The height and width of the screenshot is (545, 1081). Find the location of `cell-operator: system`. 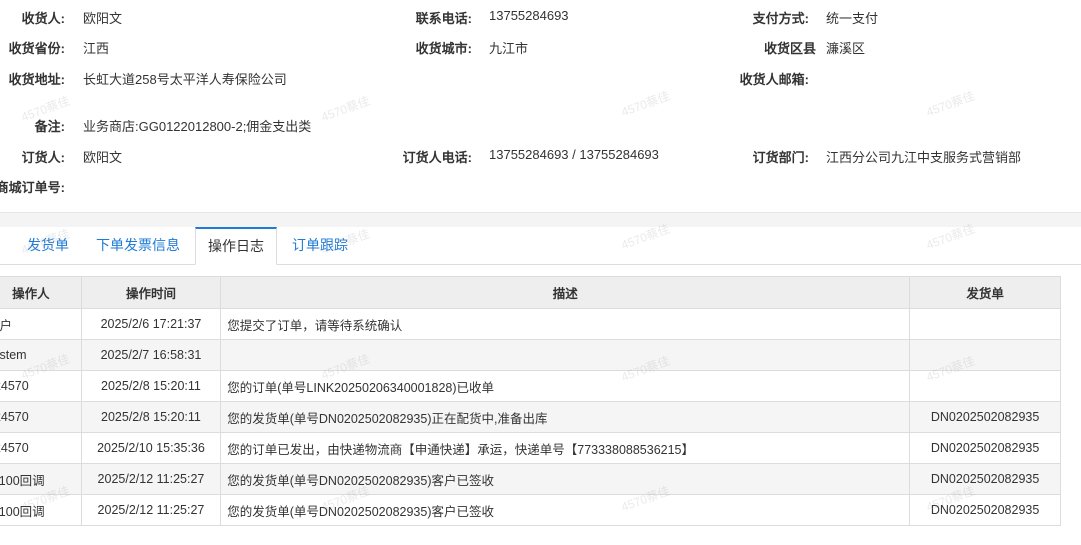

cell-operator: system is located at coordinates (41, 355).